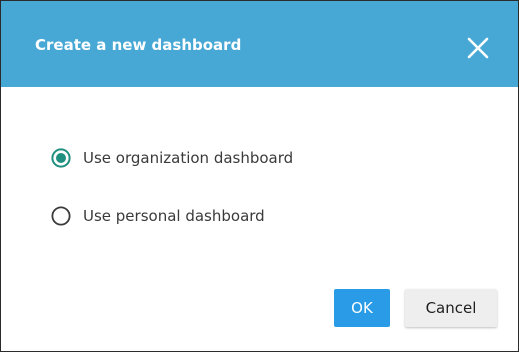  I want to click on dialog-title: Create a new dashboard, so click(138, 45).